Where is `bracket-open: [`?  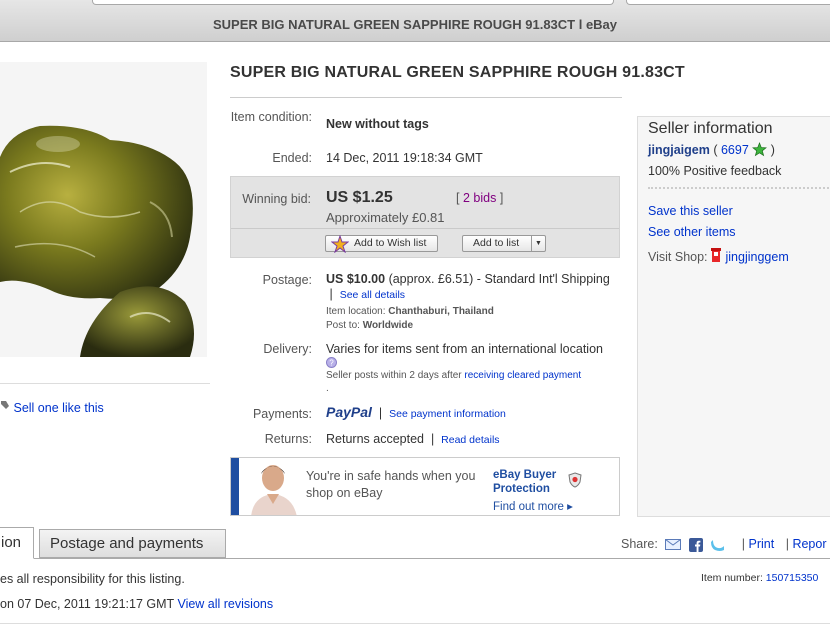 bracket-open: [ is located at coordinates (458, 198).